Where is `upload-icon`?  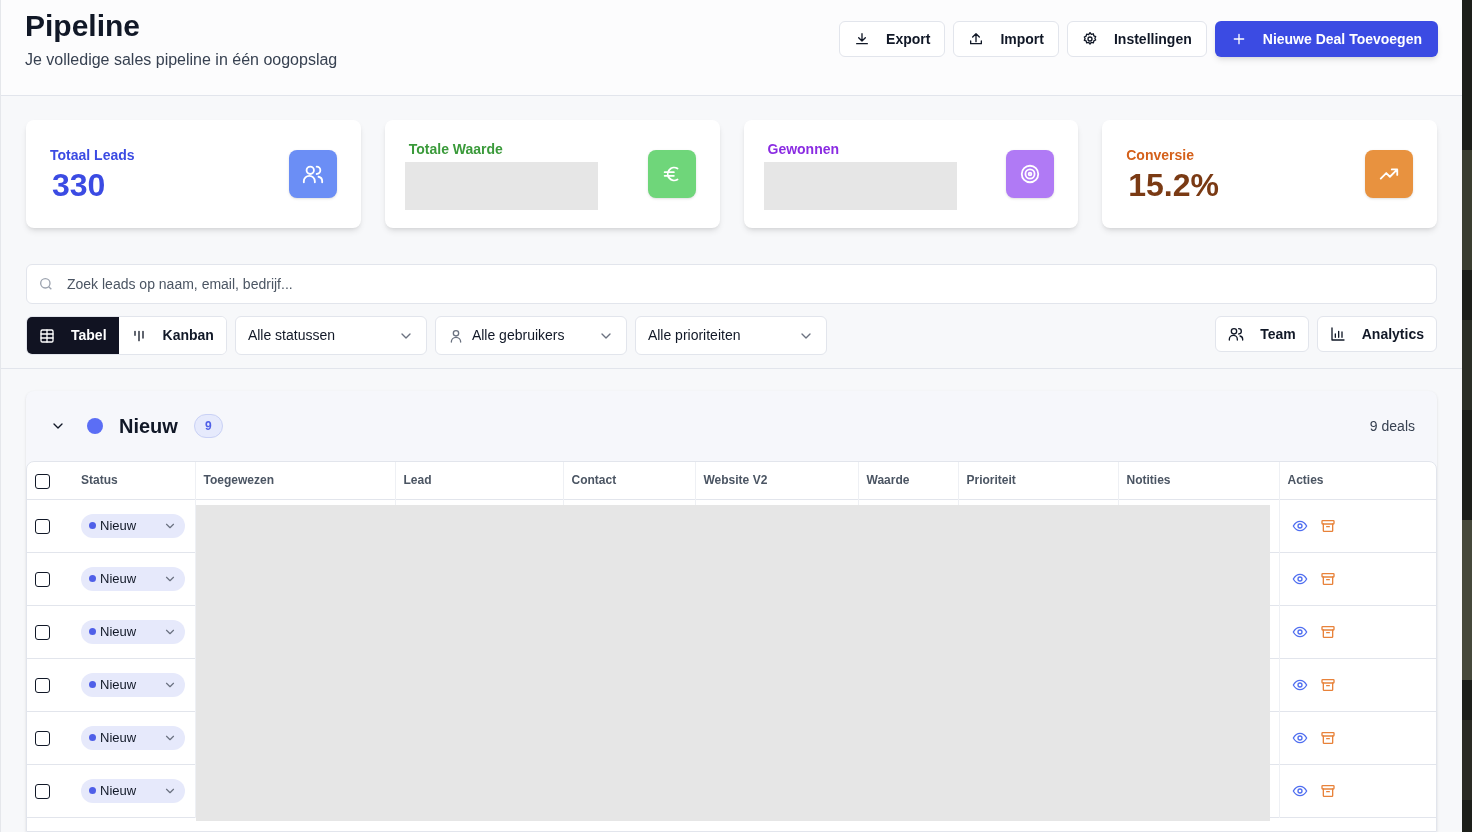 upload-icon is located at coordinates (976, 39).